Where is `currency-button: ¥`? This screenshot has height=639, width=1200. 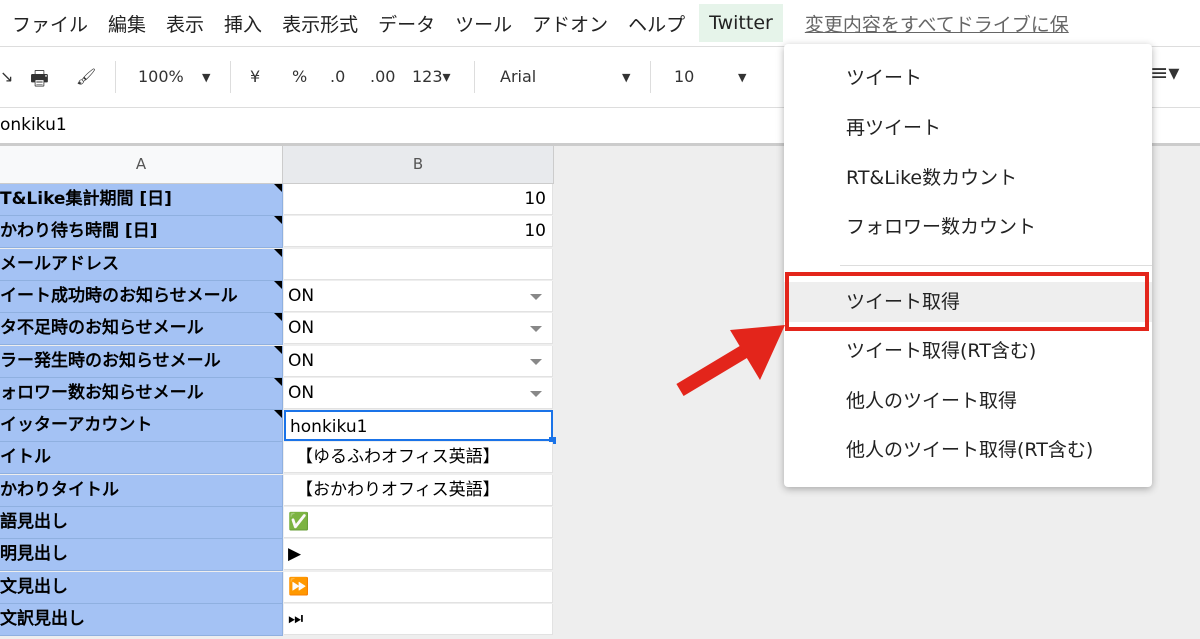 currency-button: ¥ is located at coordinates (255, 76).